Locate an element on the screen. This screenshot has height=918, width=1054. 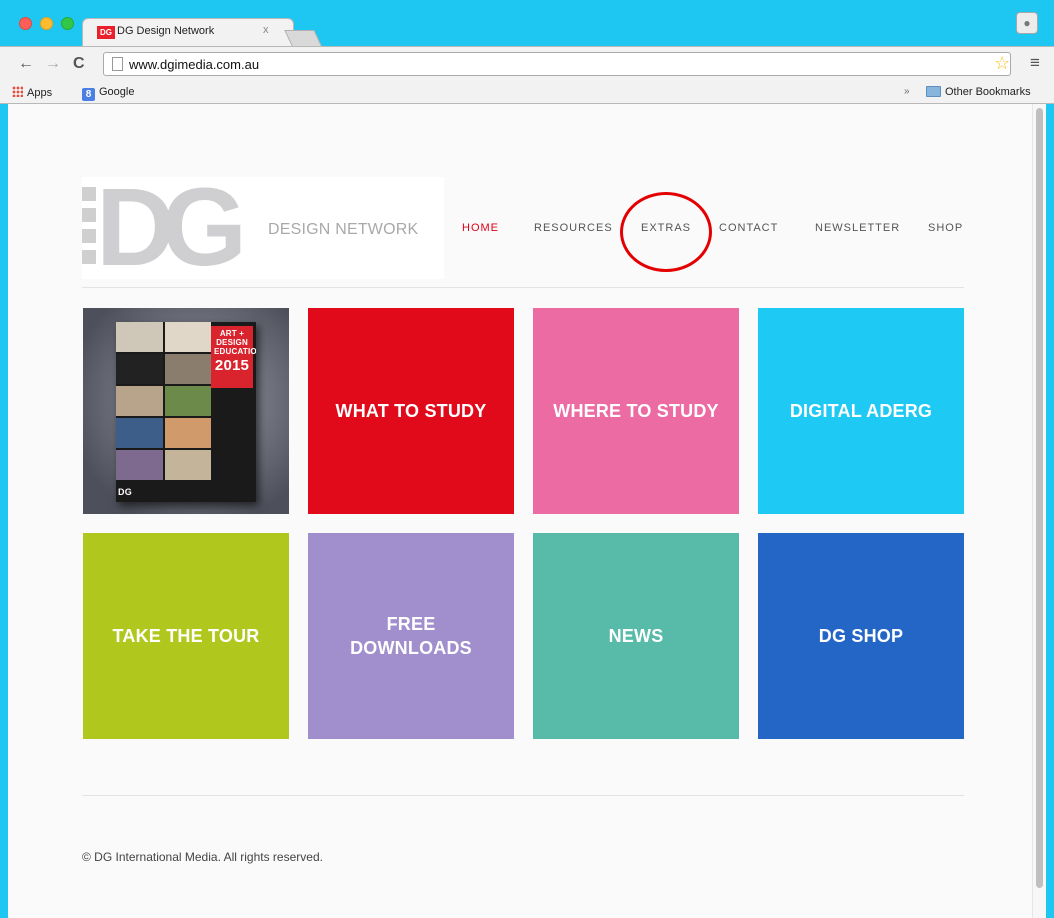
folder-icon is located at coordinates (933, 91).